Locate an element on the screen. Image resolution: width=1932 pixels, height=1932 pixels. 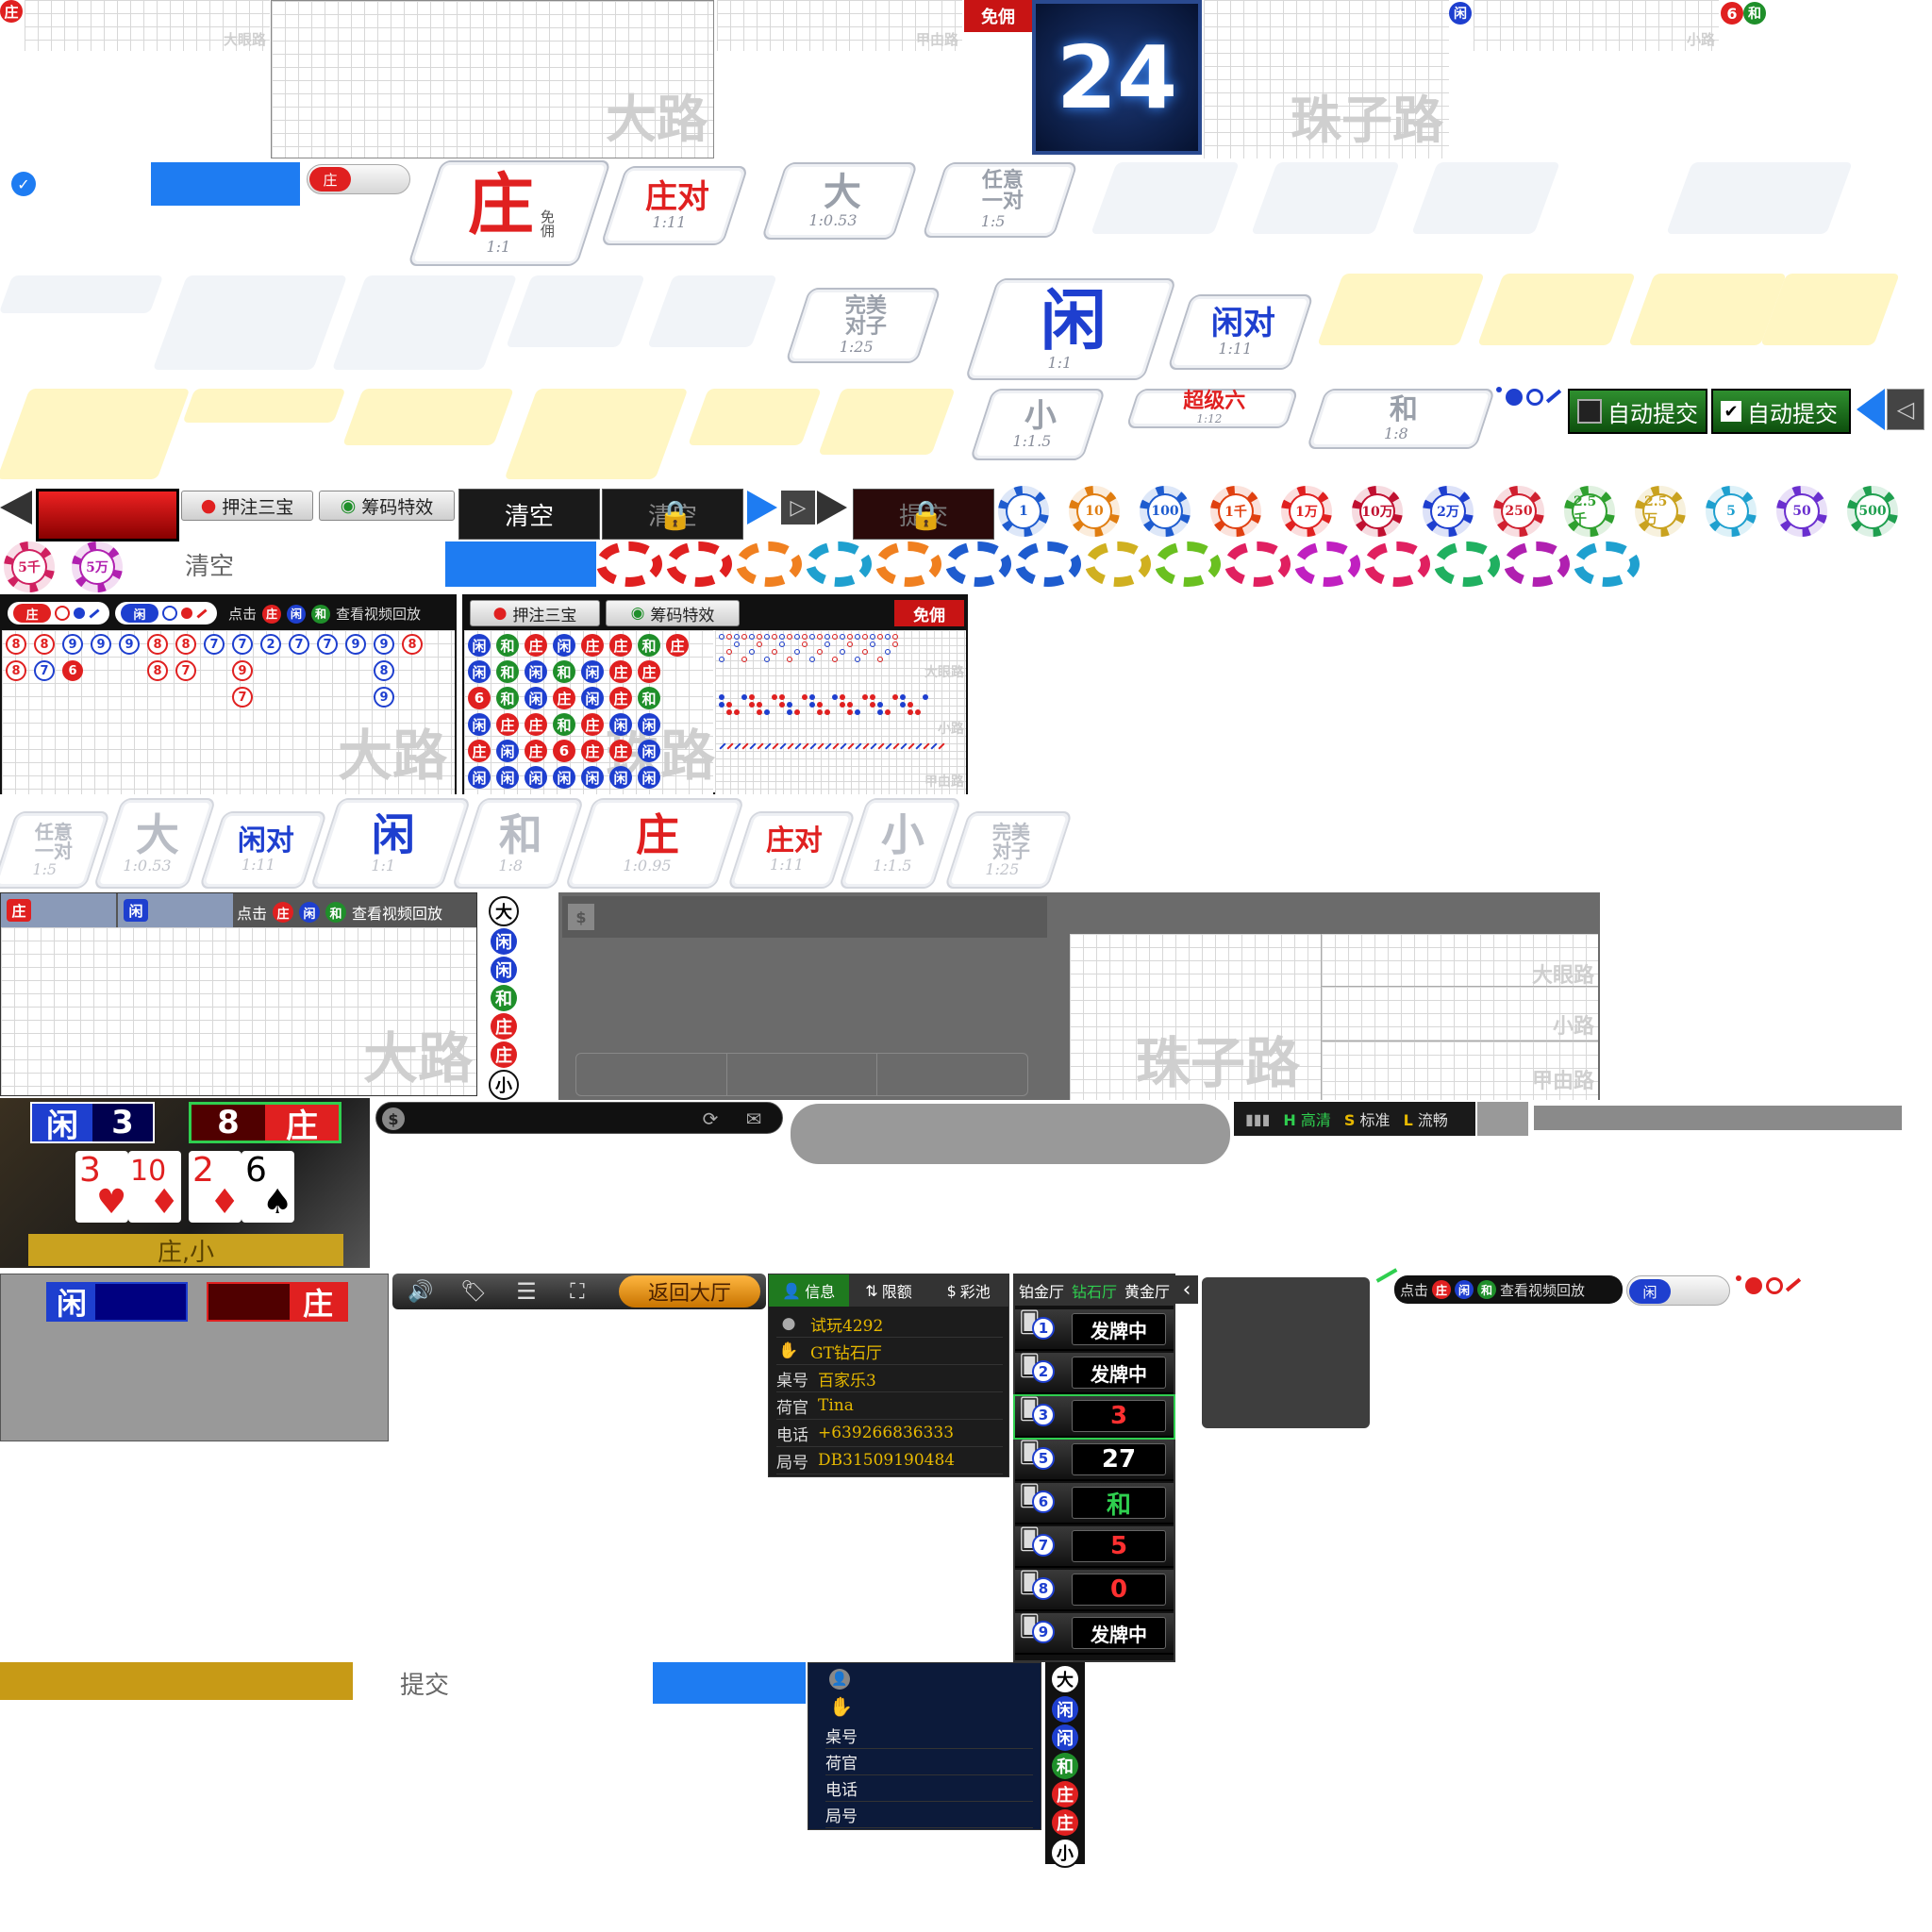
tab-limits: ⇅ 限额 is located at coordinates (888, 1290).